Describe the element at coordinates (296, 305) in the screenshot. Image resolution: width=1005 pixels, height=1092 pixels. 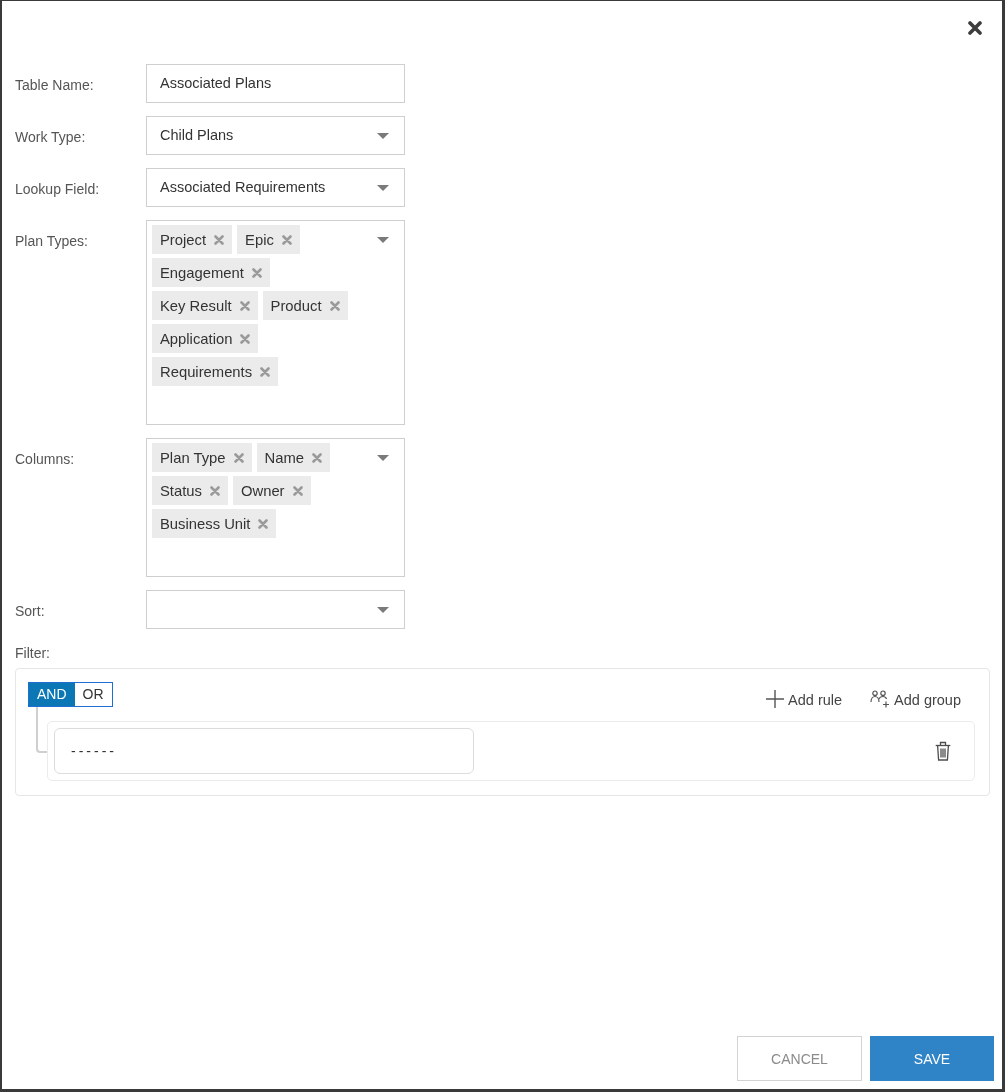
I see `tag-label: Product` at that location.